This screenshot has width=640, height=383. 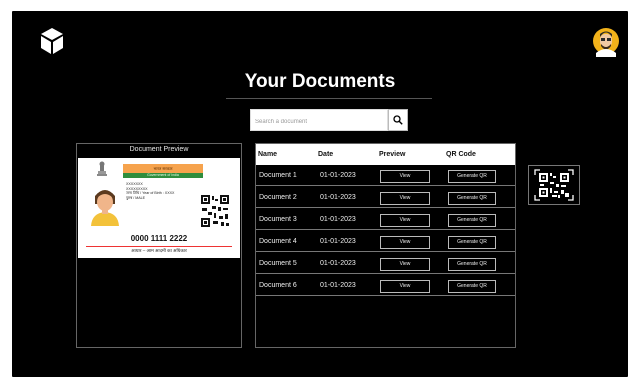 I want to click on aadhaar-number: 0000 1111 2222, so click(x=159, y=238).